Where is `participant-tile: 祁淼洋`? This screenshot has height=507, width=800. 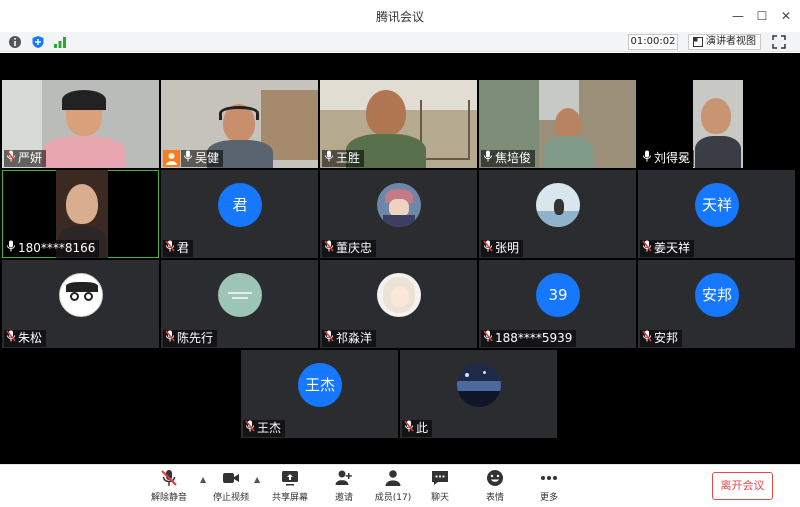
participant-tile: 祁淼洋 is located at coordinates (398, 304).